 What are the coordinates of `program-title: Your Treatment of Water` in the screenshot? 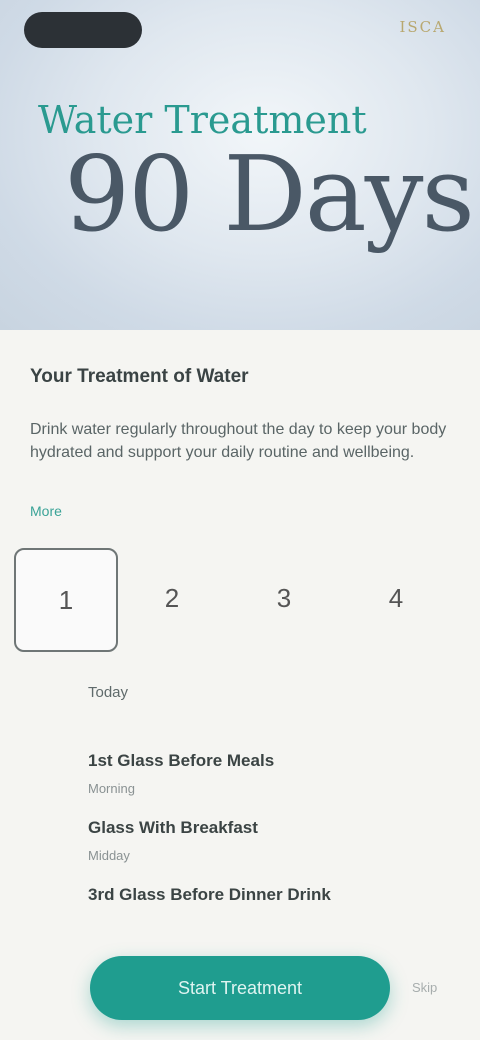 It's located at (139, 376).